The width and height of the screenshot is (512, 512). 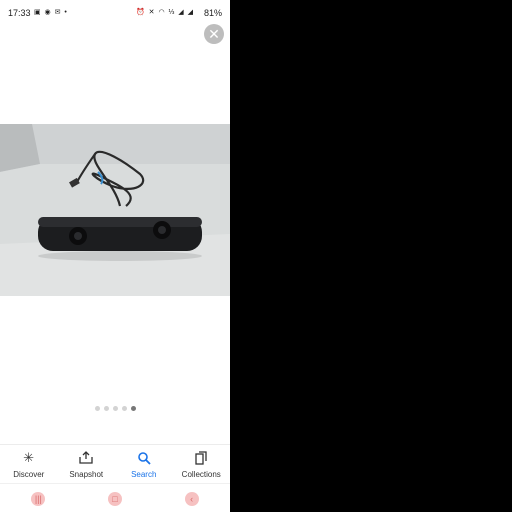 I want to click on back-button: ‹, so click(x=191, y=498).